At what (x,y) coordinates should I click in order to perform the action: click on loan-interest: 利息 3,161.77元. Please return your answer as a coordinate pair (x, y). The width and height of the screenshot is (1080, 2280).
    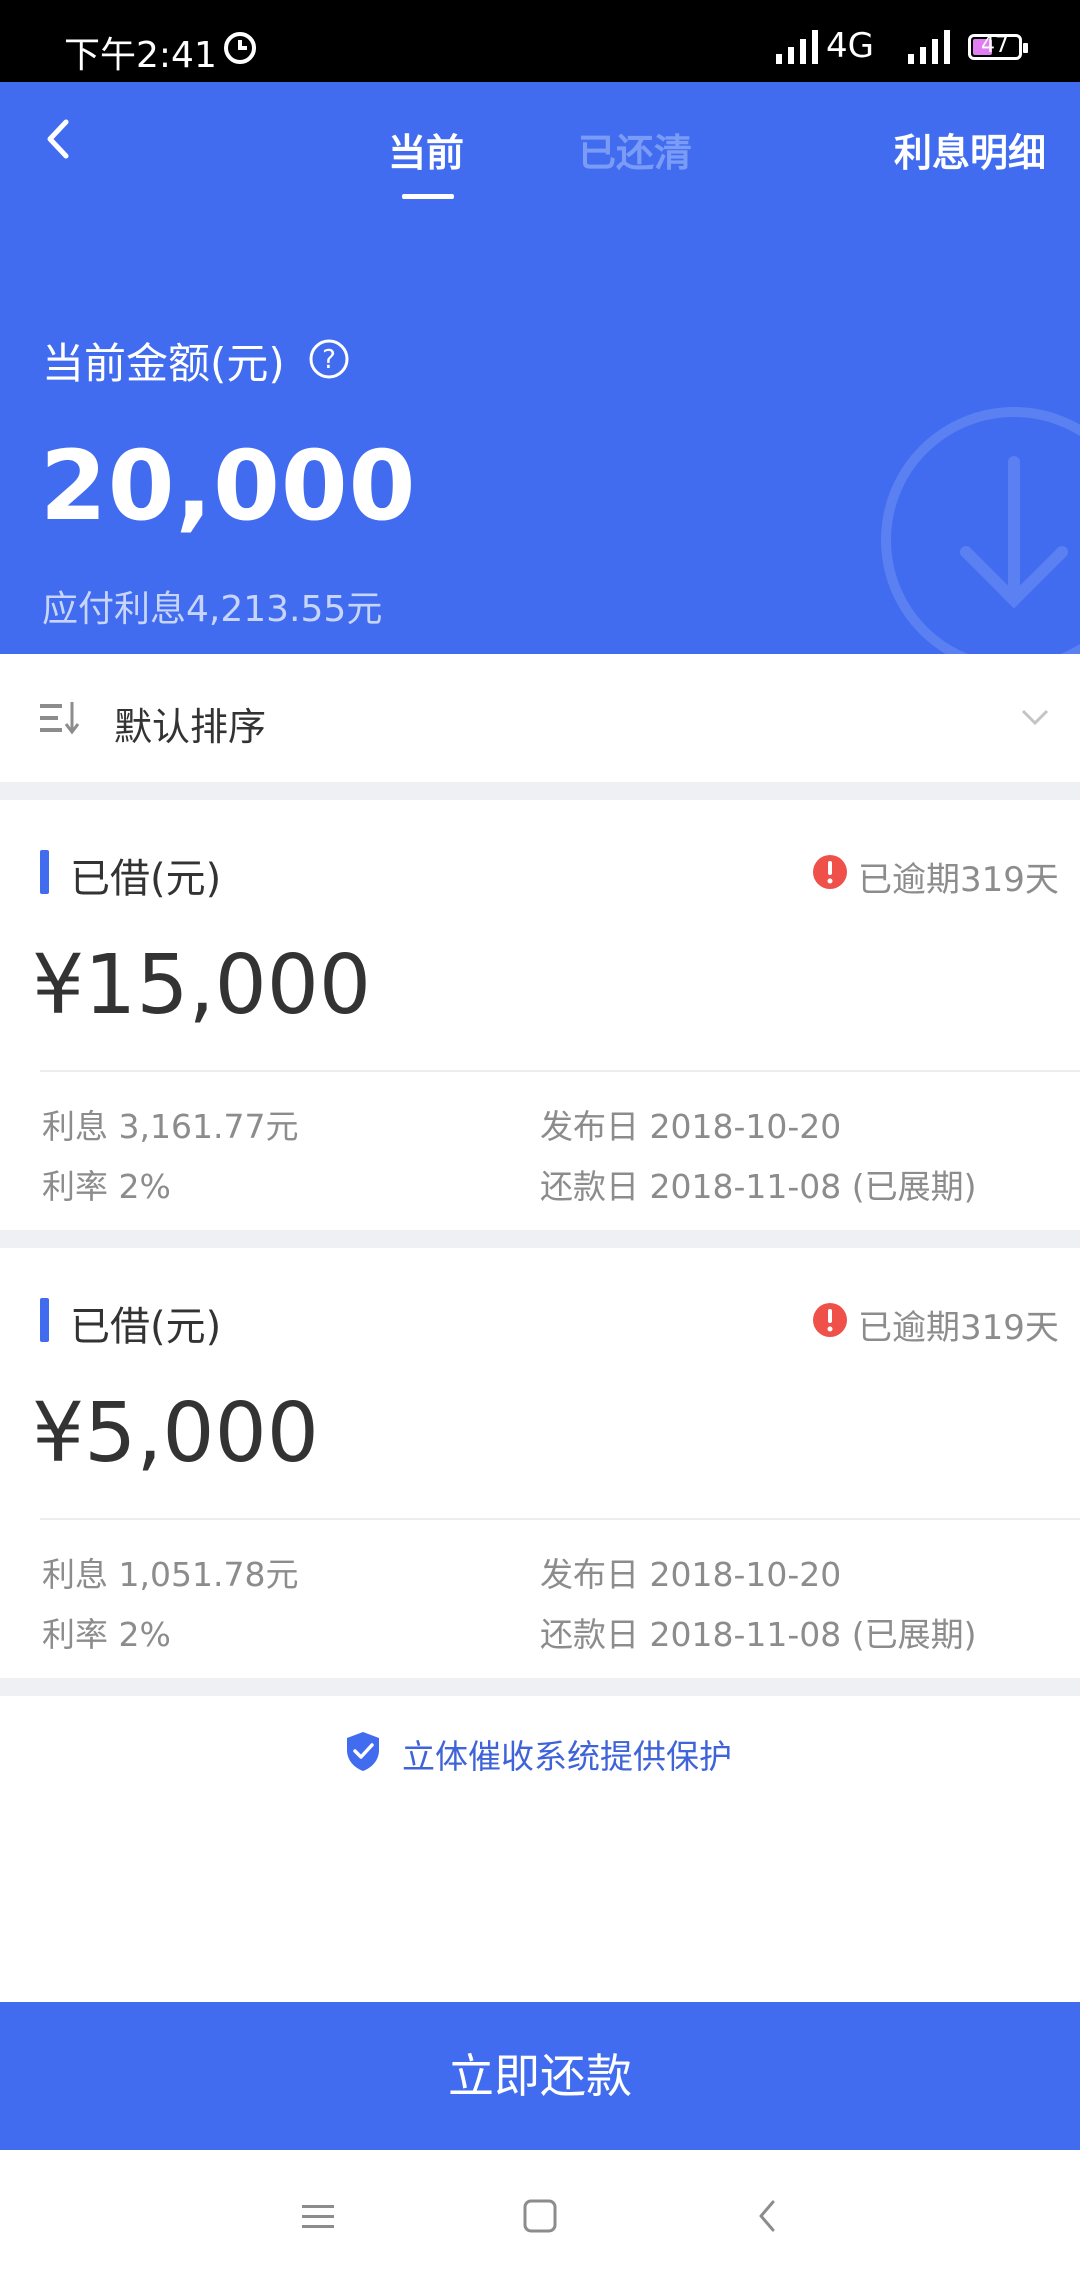
    Looking at the image, I should click on (170, 1126).